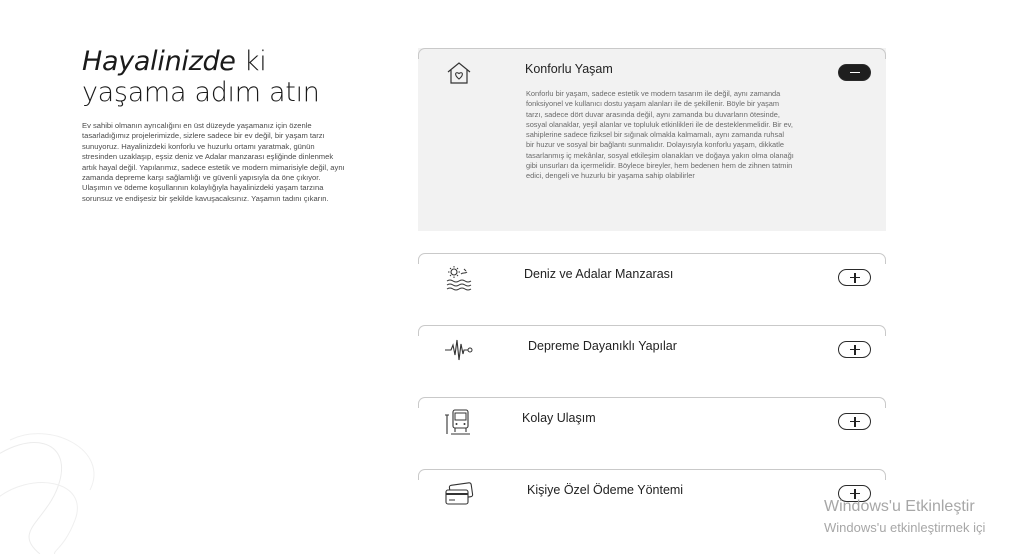  I want to click on decorative-swirl, so click(47, 493).